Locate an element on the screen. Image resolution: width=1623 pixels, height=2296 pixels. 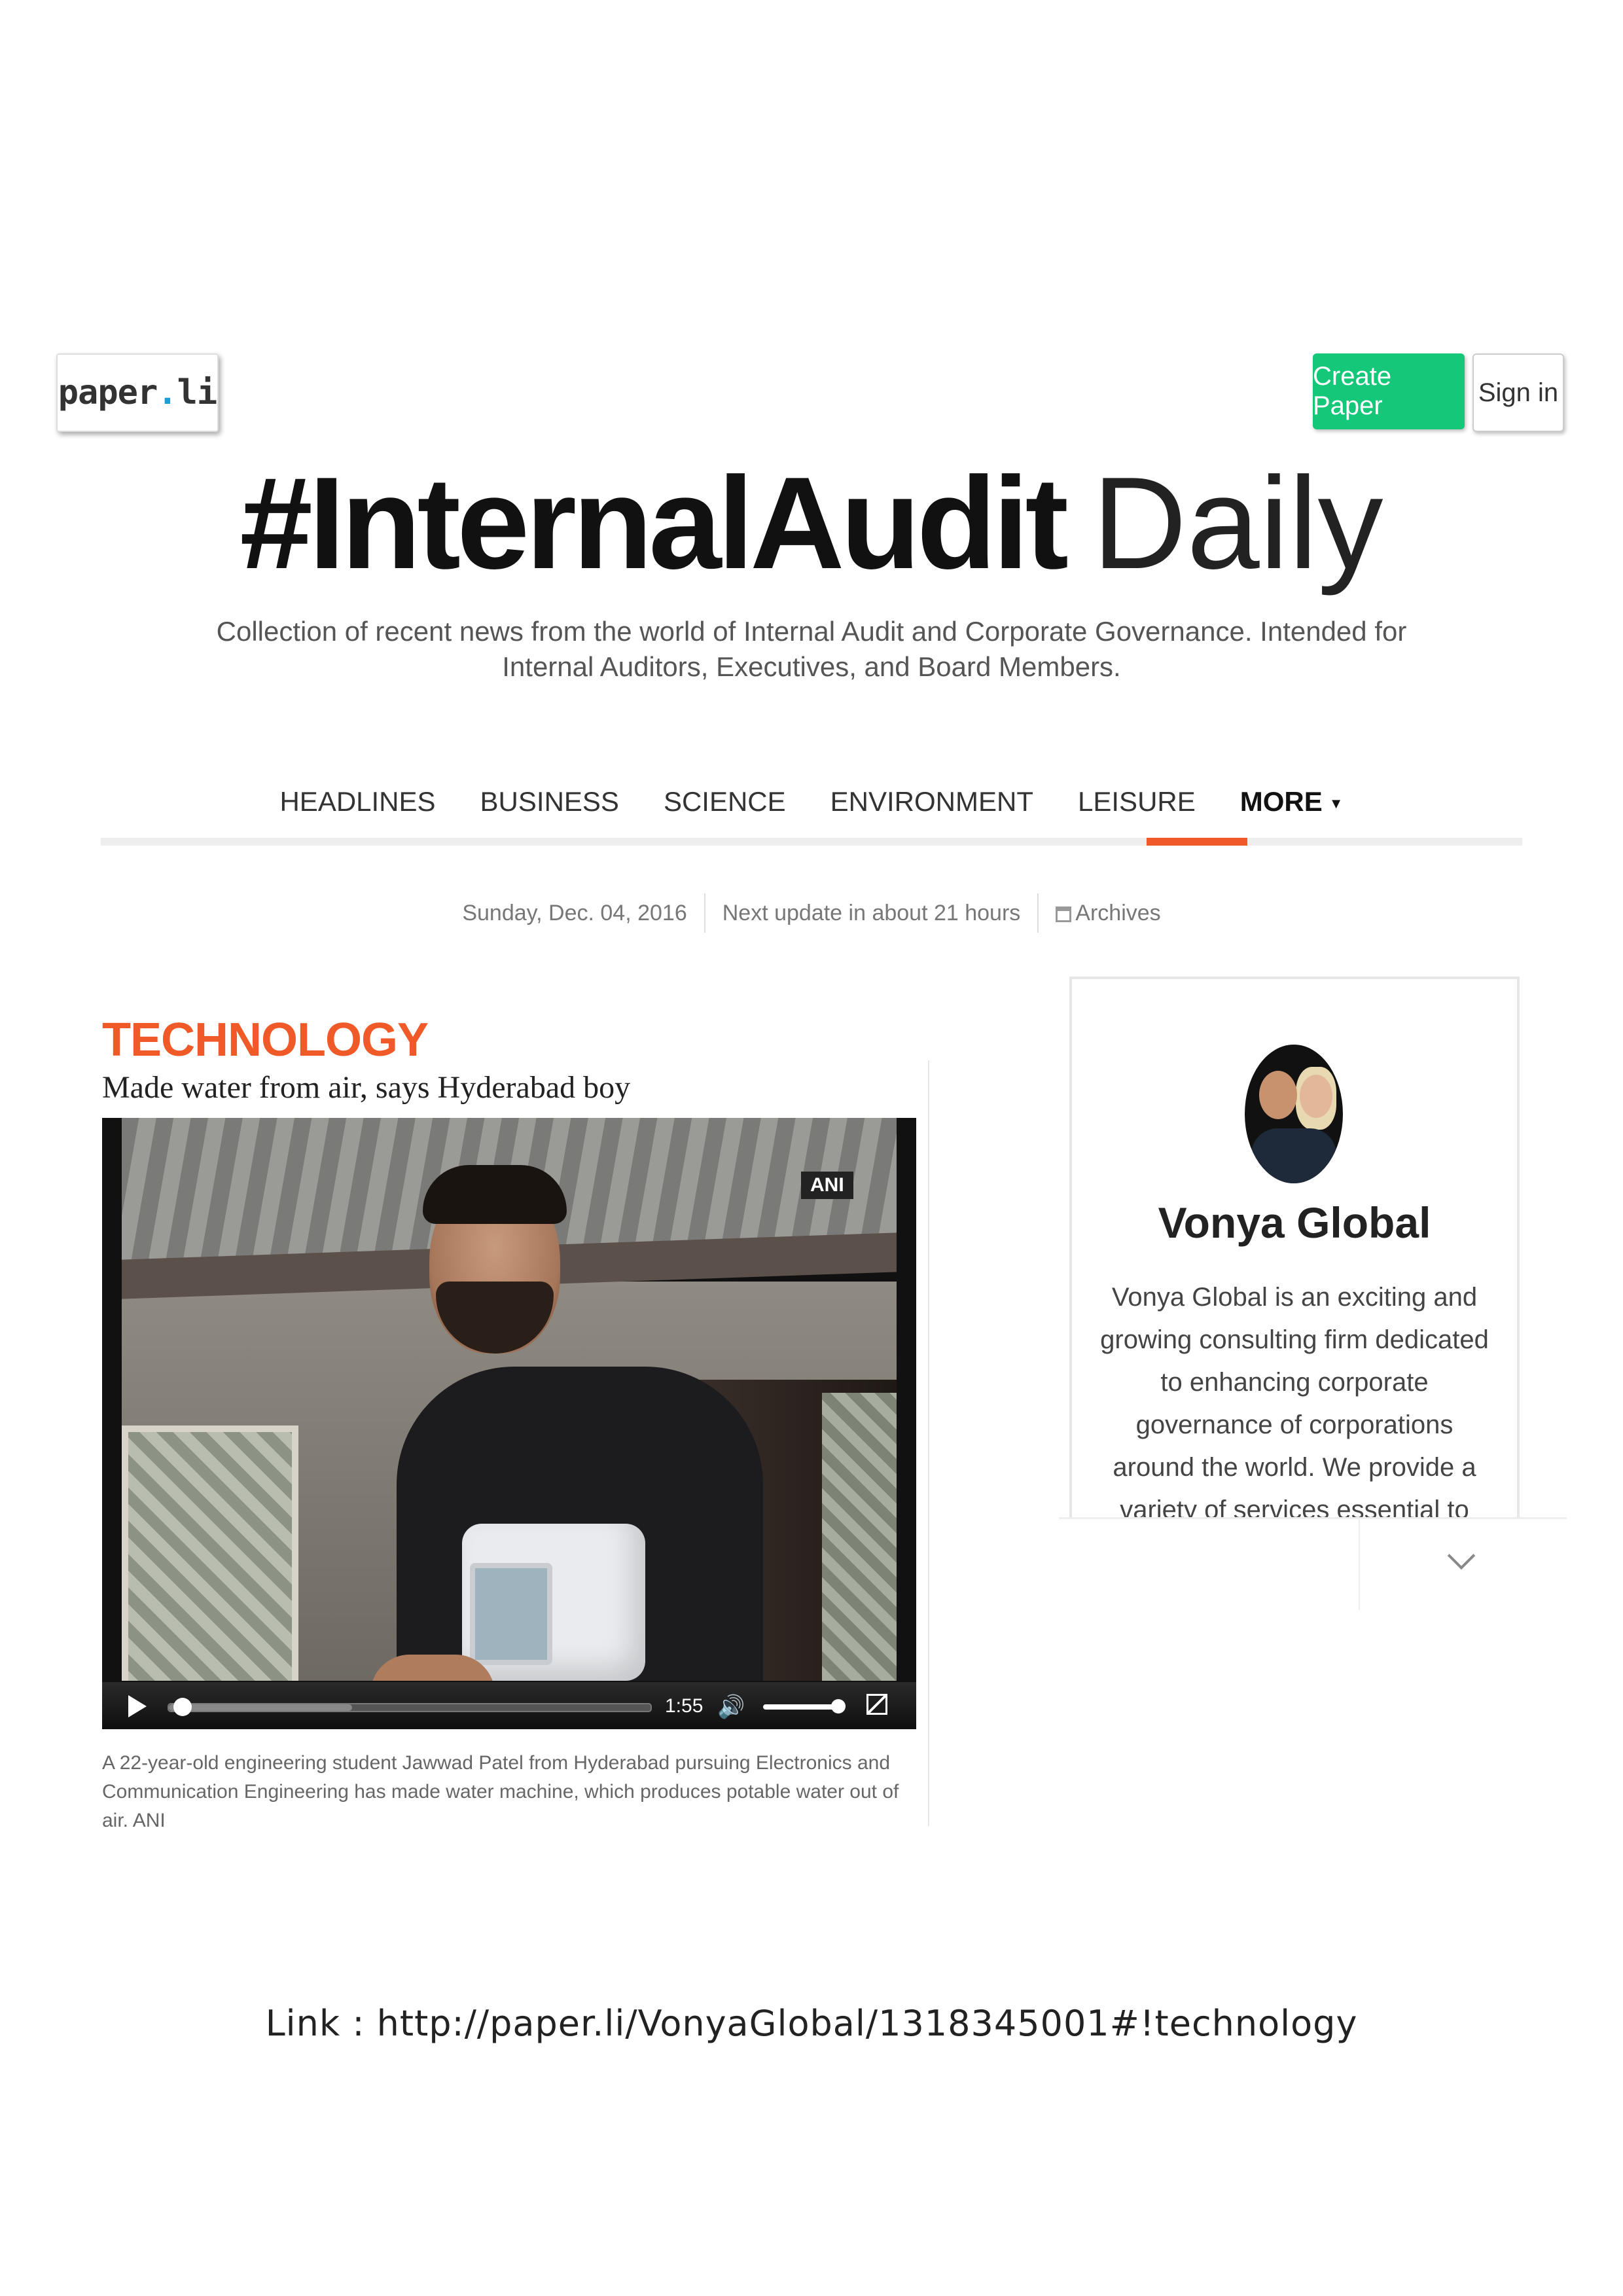
avatar is located at coordinates (1294, 1114).